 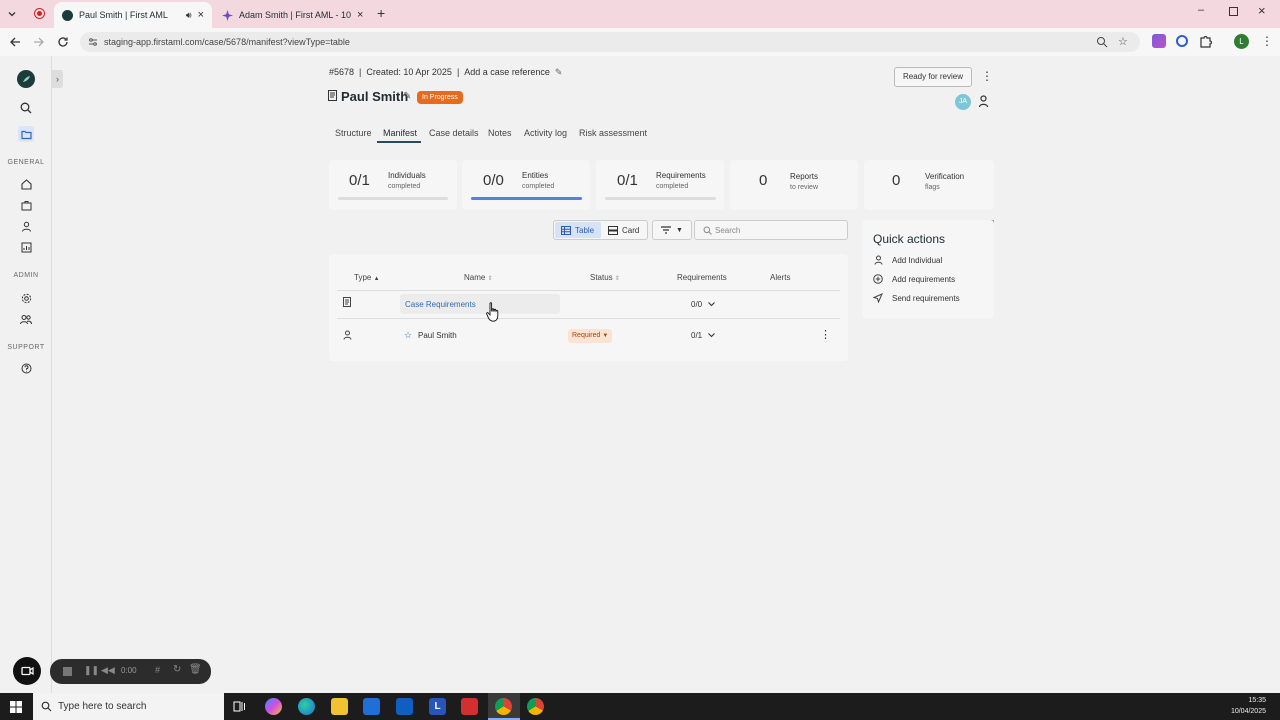 What do you see at coordinates (339, 706) in the screenshot?
I see `file-explorer-icon` at bounding box center [339, 706].